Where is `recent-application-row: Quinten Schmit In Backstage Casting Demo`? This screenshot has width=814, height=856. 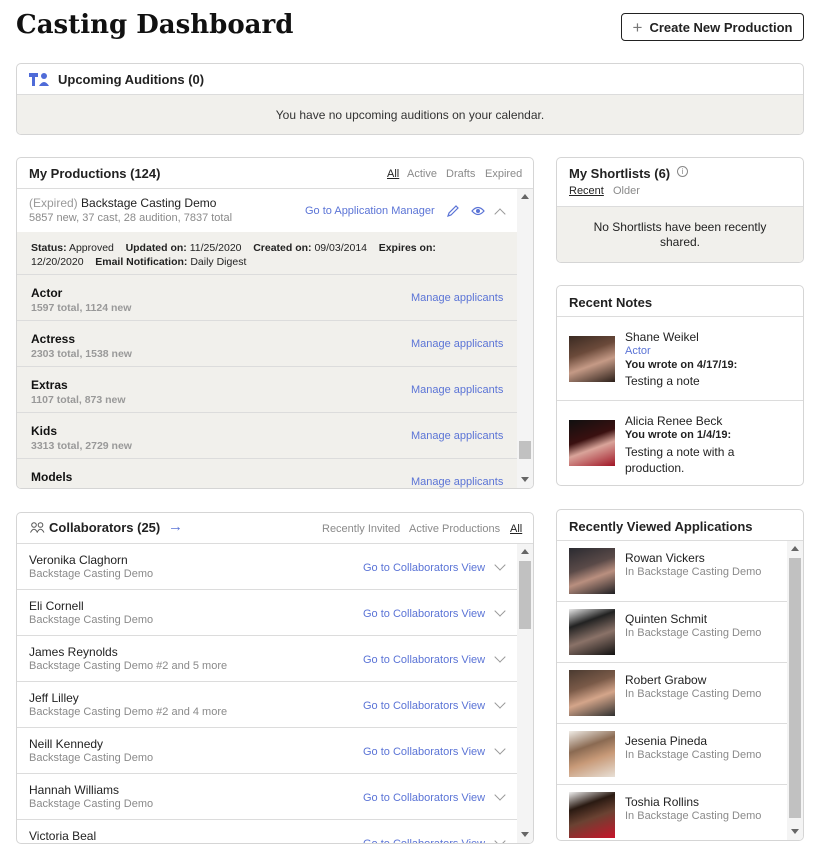 recent-application-row: Quinten Schmit In Backstage Casting Demo is located at coordinates (672, 632).